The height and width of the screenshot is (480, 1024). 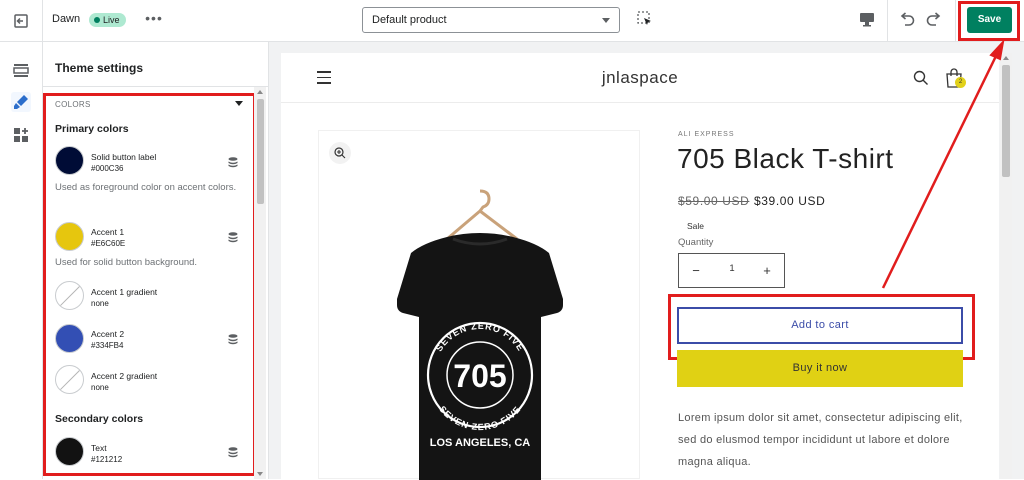 I want to click on theme-settings-rail-button, so click(x=21, y=102).